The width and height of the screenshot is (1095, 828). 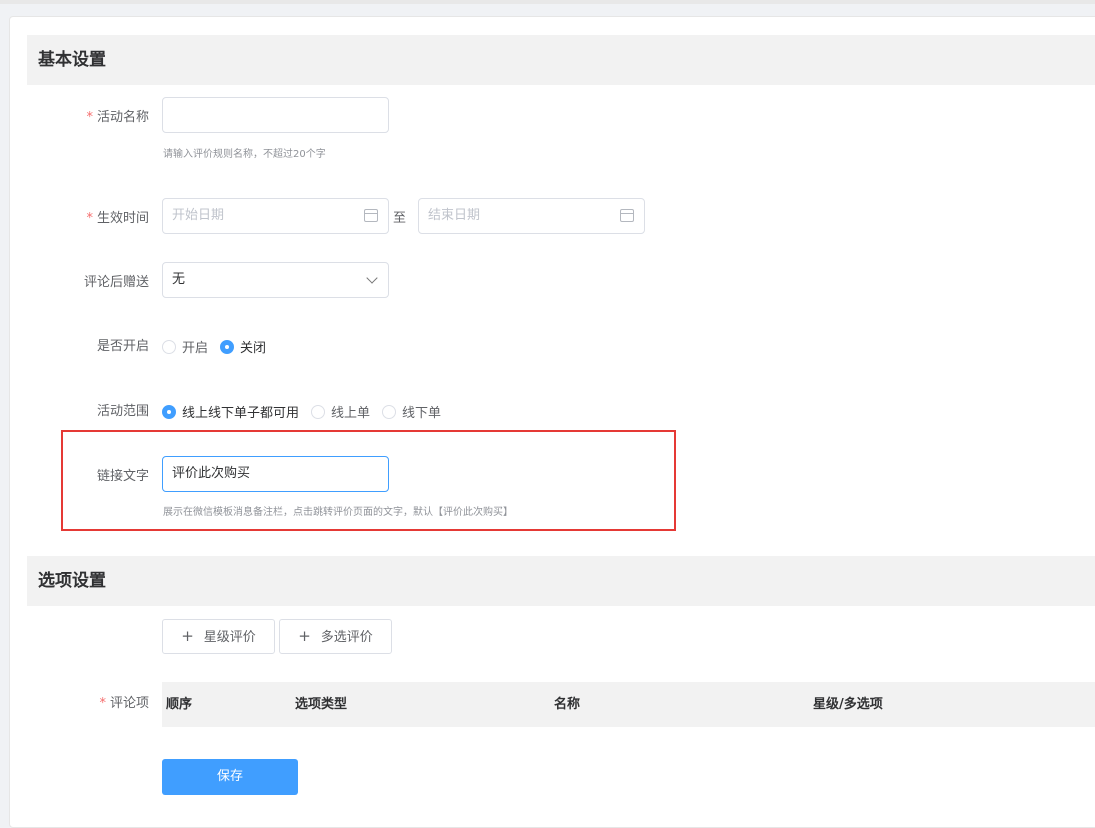 I want to click on top-bar, so click(x=547, y=2).